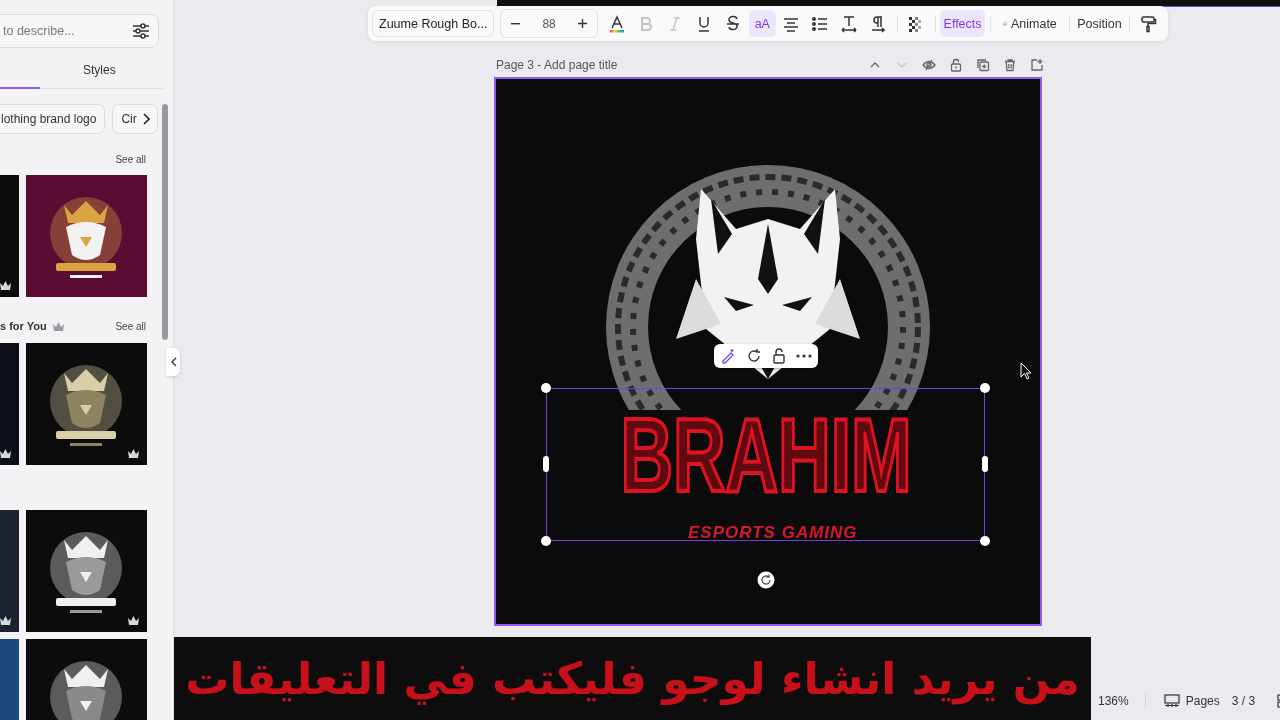 Image resolution: width=1280 pixels, height=720 pixels. Describe the element at coordinates (728, 356) in the screenshot. I see `magic-pencil-icon` at that location.